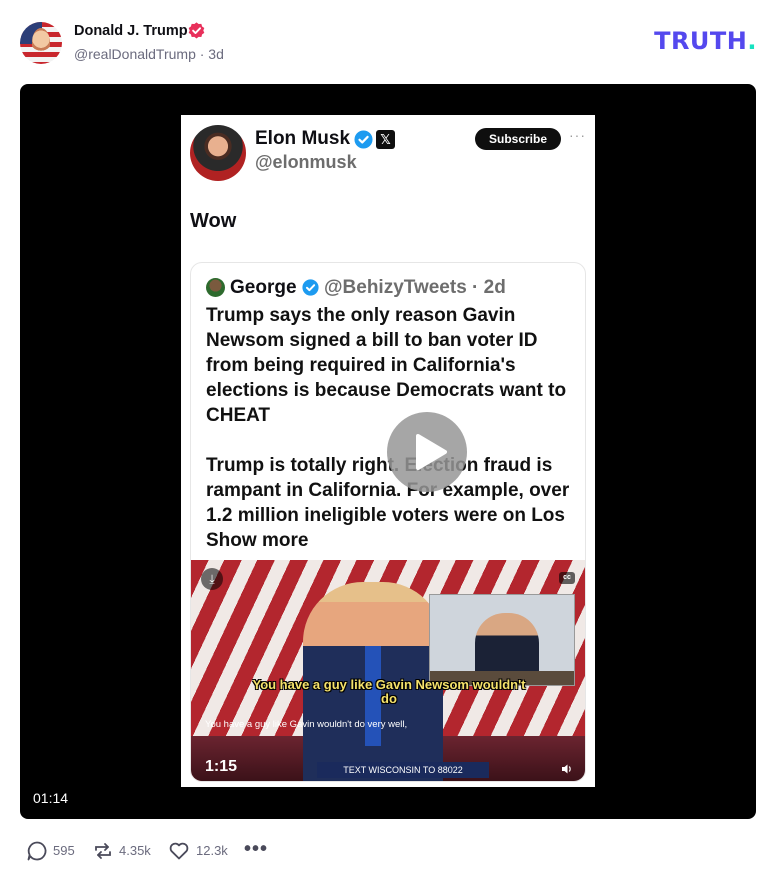 The image size is (777, 881). Describe the element at coordinates (103, 851) in the screenshot. I see `retruth-icon` at that location.